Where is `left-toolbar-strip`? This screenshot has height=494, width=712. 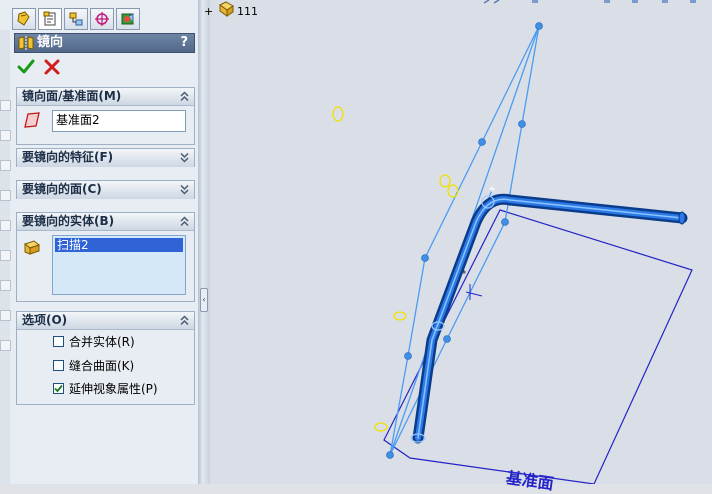 left-toolbar-strip is located at coordinates (5, 257).